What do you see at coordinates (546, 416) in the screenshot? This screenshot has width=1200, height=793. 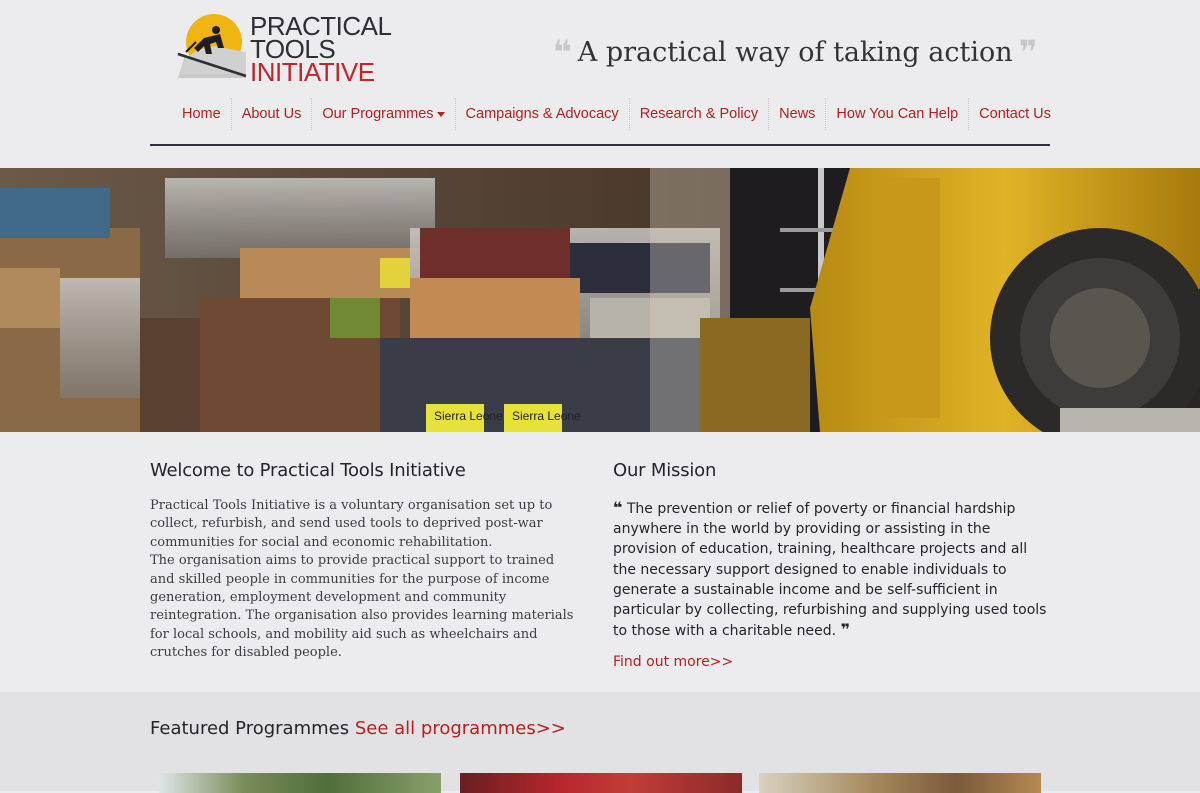 I see `box-label-2: Sierra Leone` at bounding box center [546, 416].